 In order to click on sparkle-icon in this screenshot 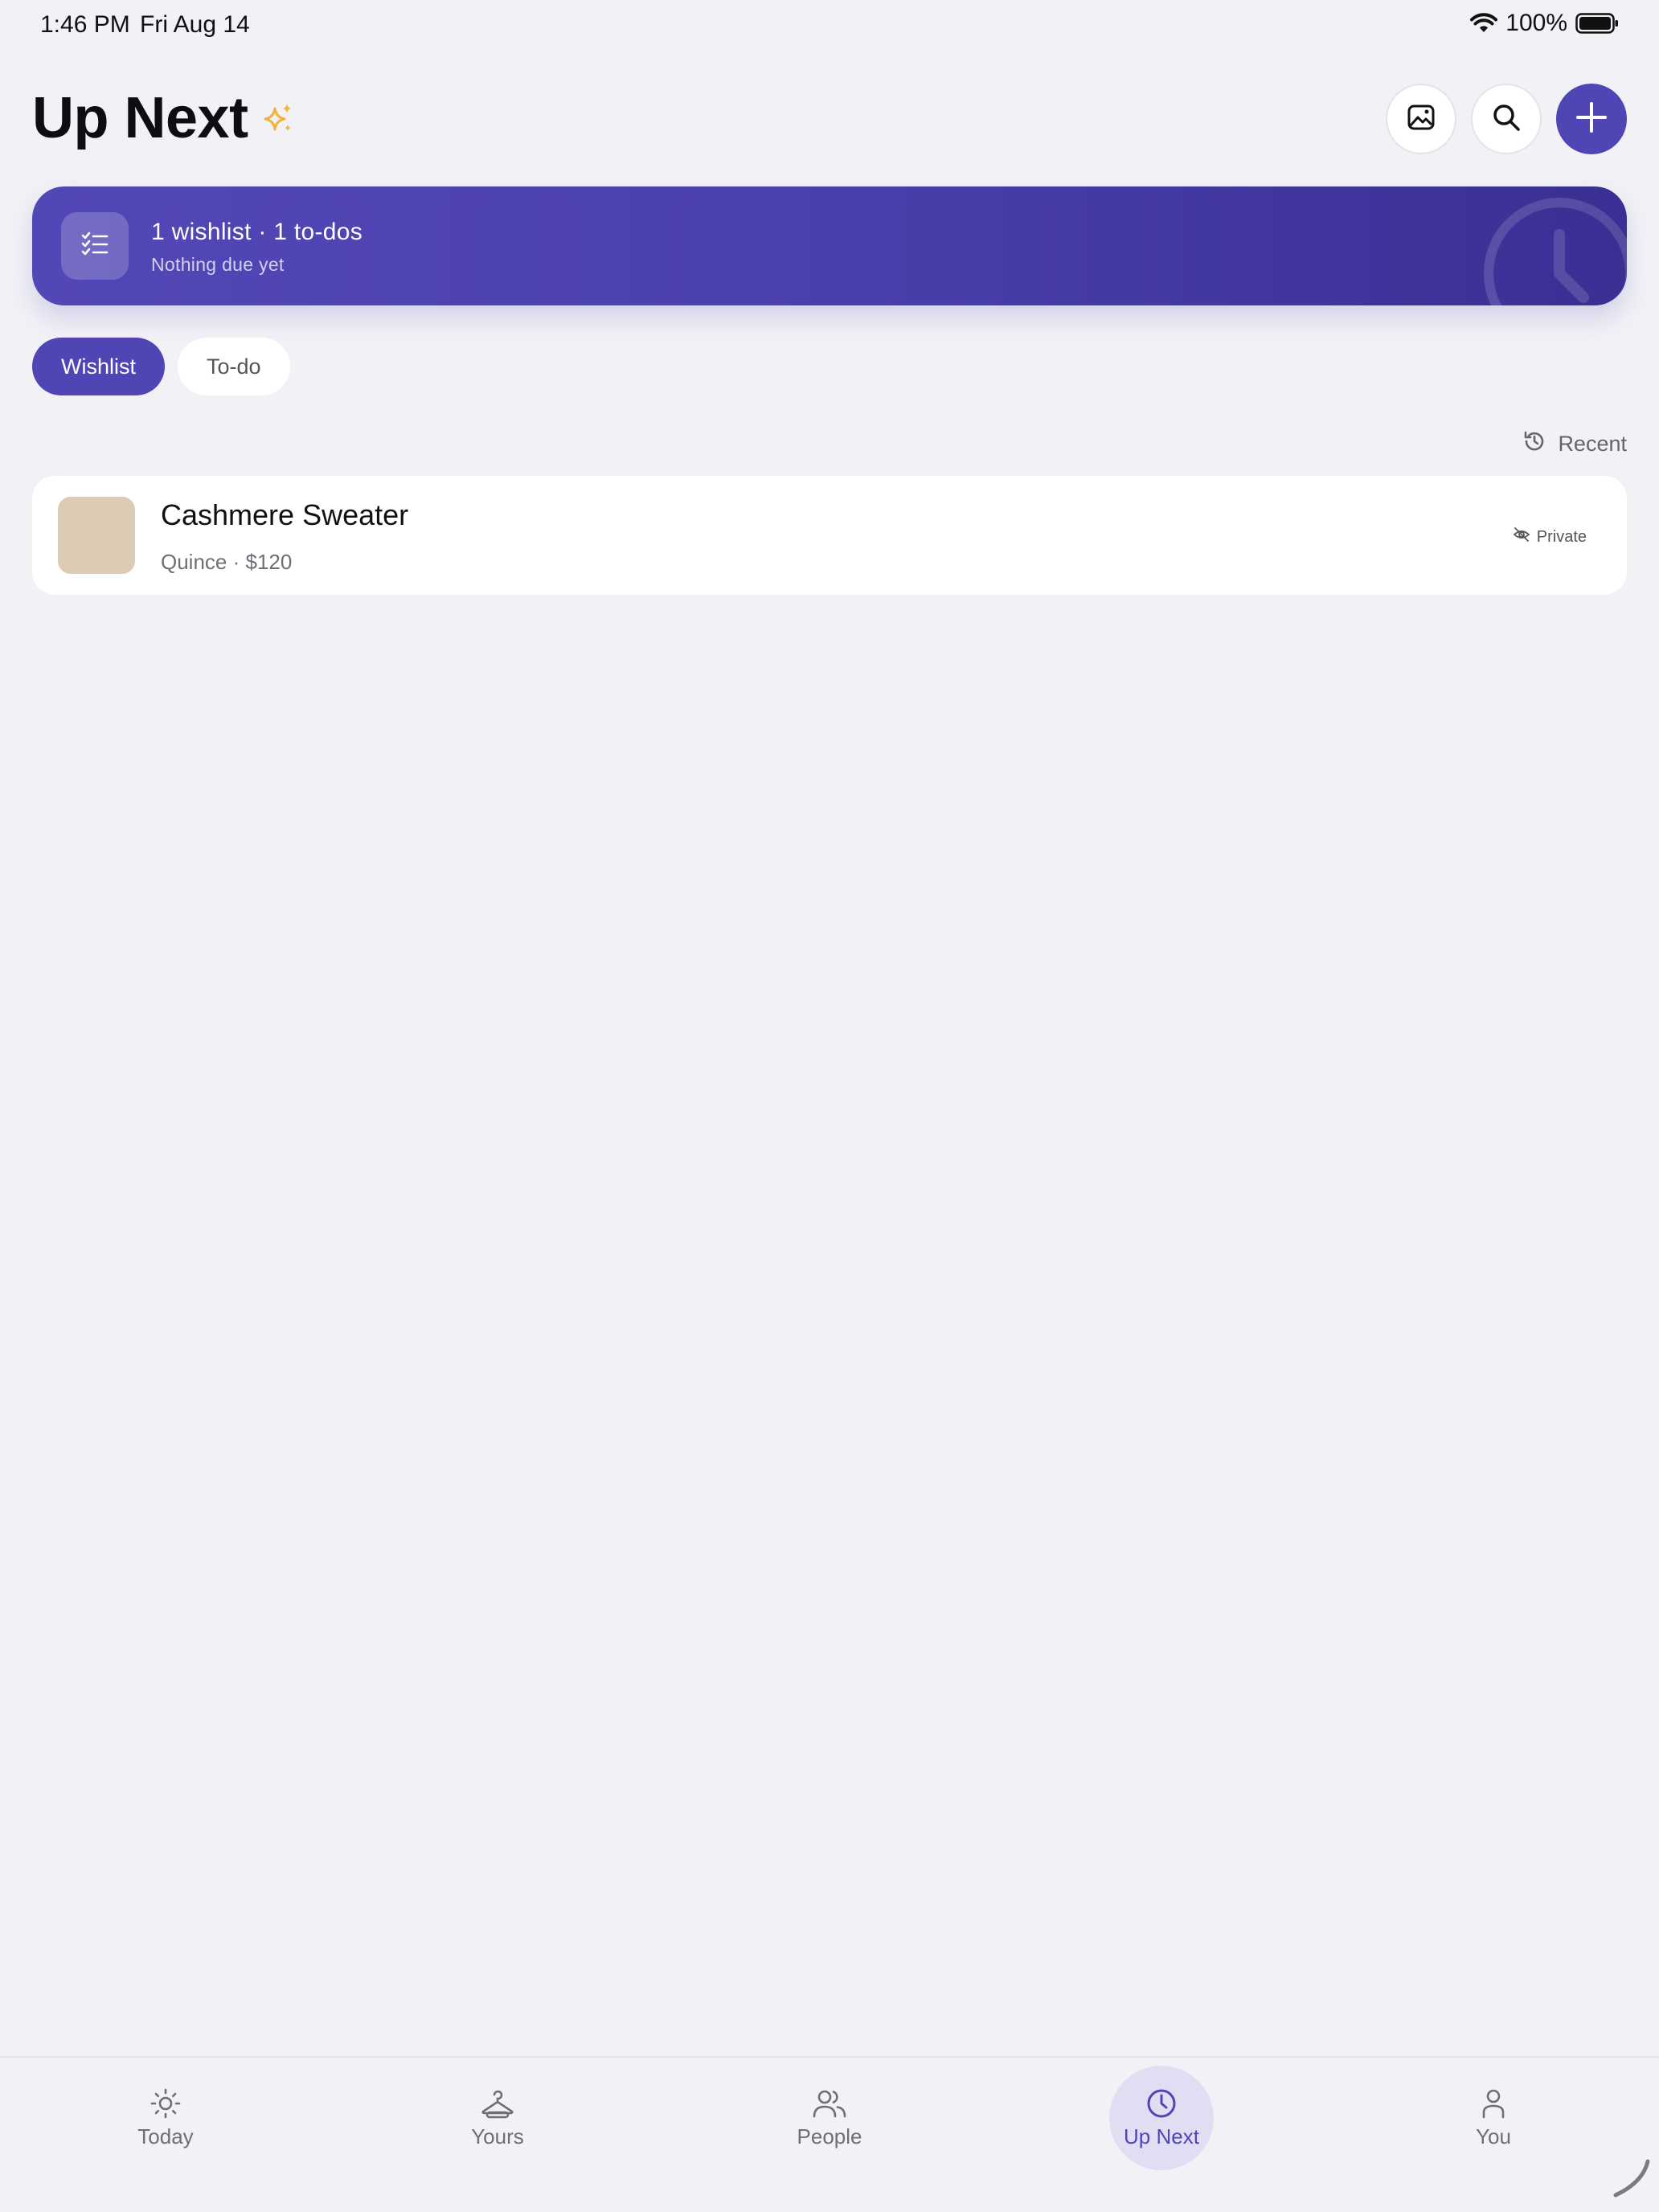, I will do `click(279, 118)`.